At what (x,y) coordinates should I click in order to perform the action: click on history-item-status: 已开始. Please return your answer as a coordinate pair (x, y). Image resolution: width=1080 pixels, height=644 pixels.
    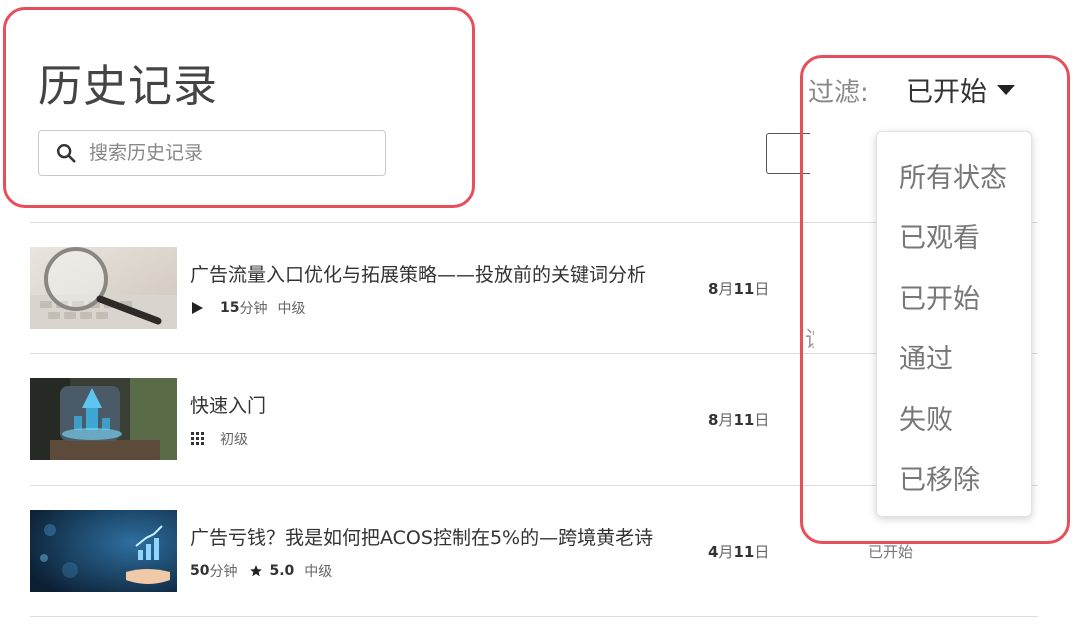
    Looking at the image, I should click on (891, 552).